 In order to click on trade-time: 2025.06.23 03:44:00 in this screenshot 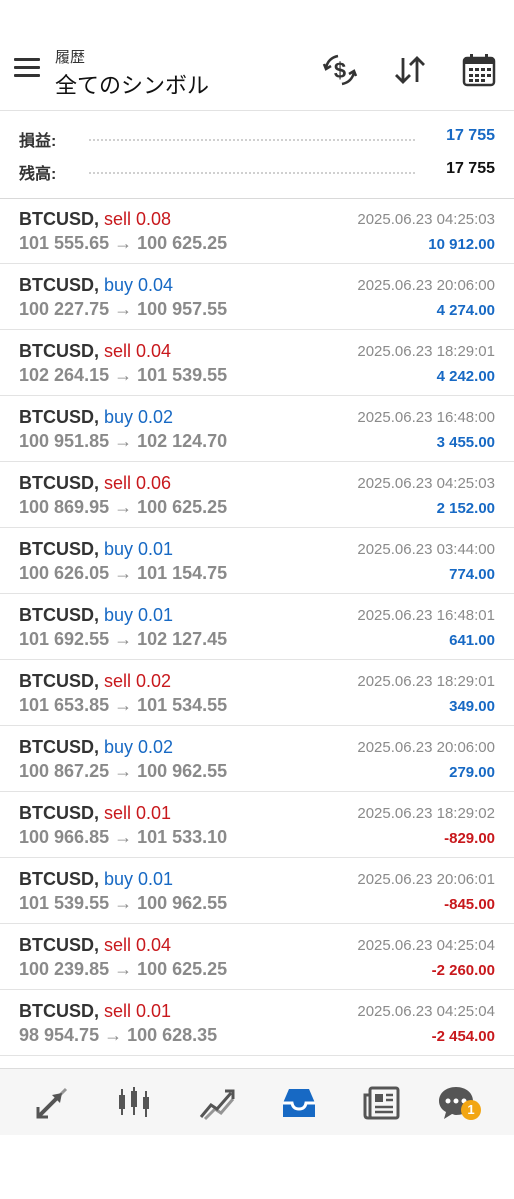, I will do `click(426, 549)`.